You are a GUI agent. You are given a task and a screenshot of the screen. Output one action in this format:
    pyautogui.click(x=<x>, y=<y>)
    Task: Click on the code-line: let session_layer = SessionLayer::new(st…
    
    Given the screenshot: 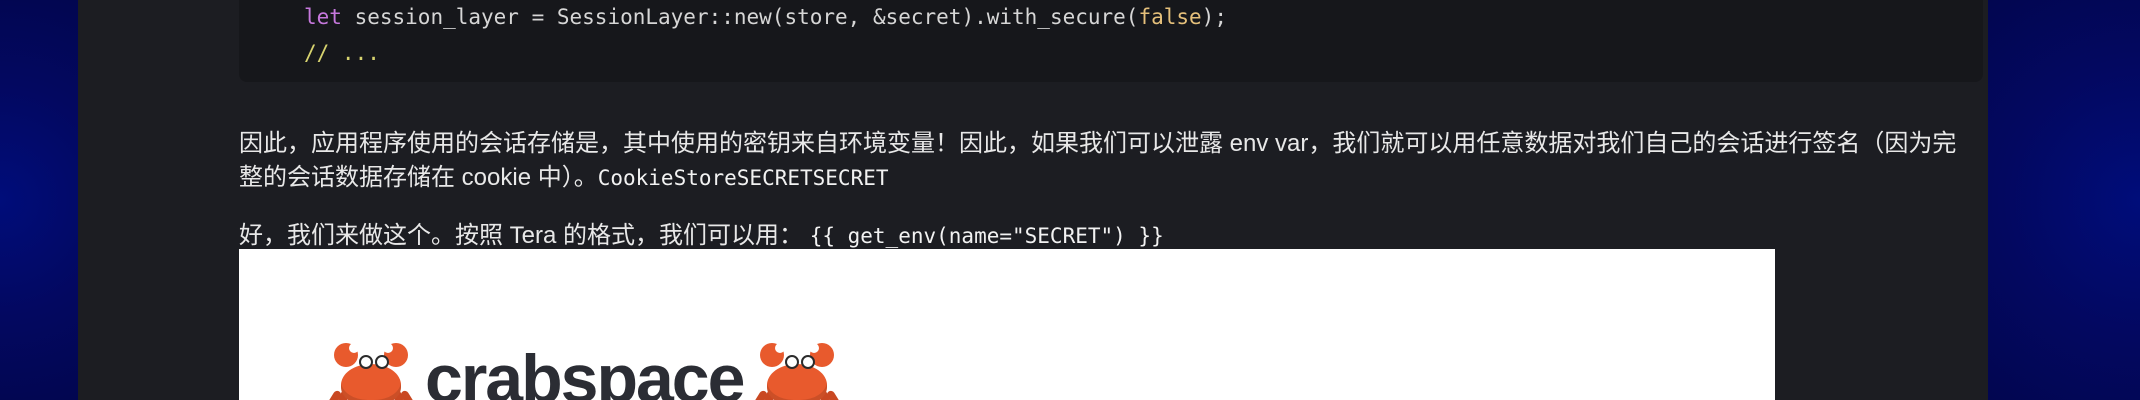 What is the action you would take?
    pyautogui.click(x=765, y=17)
    